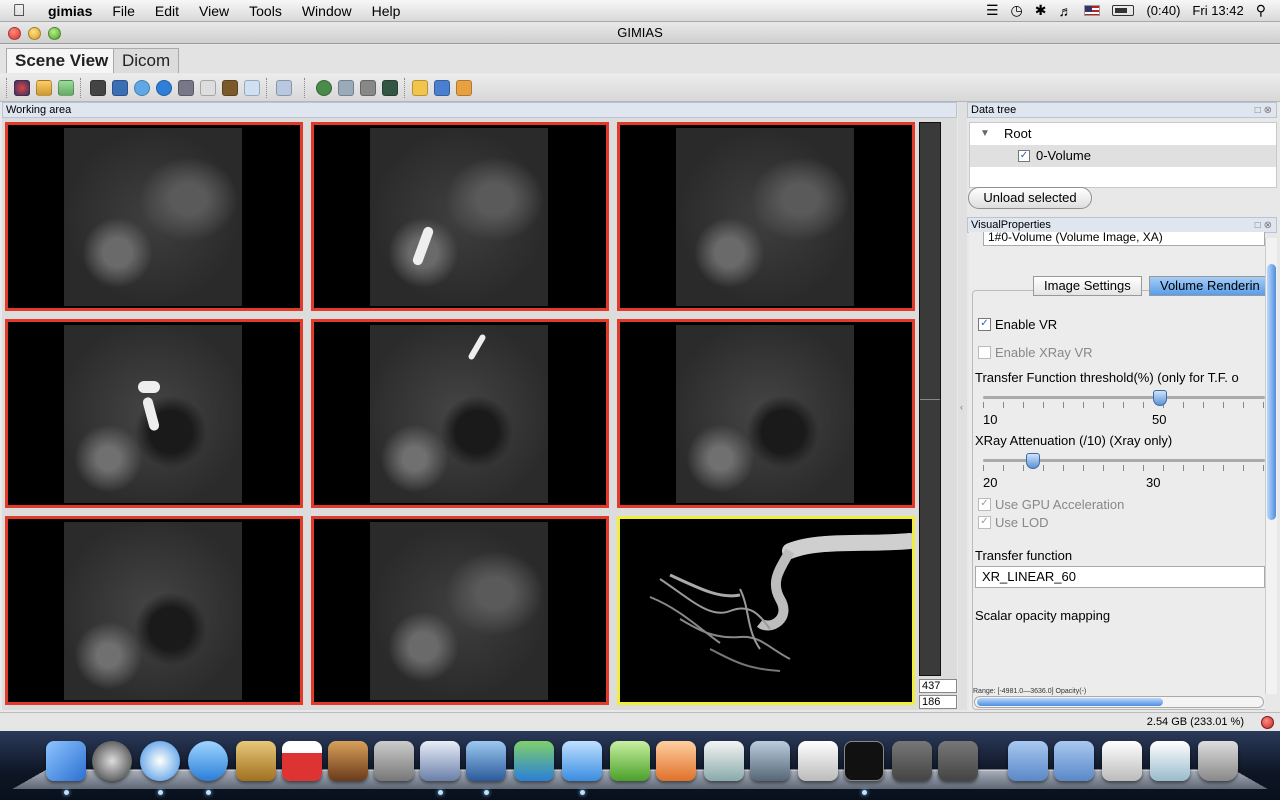 This screenshot has height=800, width=1280. Describe the element at coordinates (1123, 134) in the screenshot. I see `tree-root-row: ▼ Root` at that location.